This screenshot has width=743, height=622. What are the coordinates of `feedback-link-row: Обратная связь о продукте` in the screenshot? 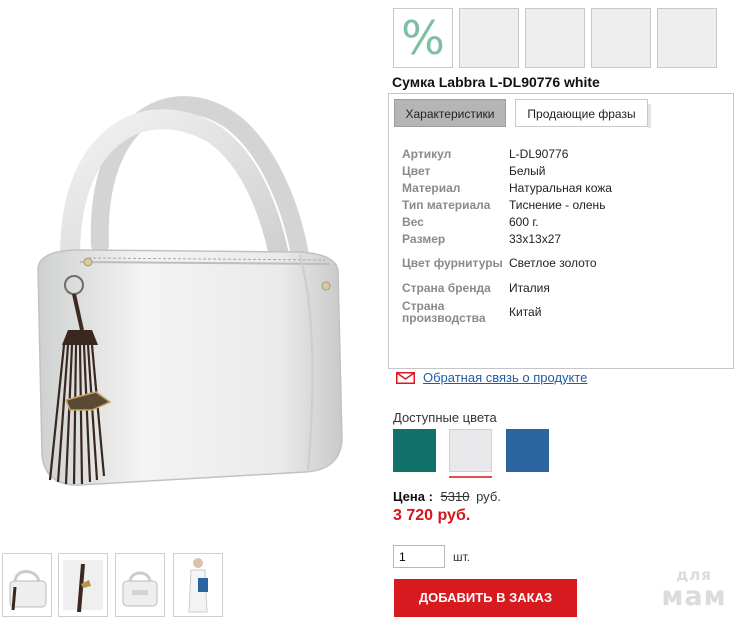 It's located at (491, 377).